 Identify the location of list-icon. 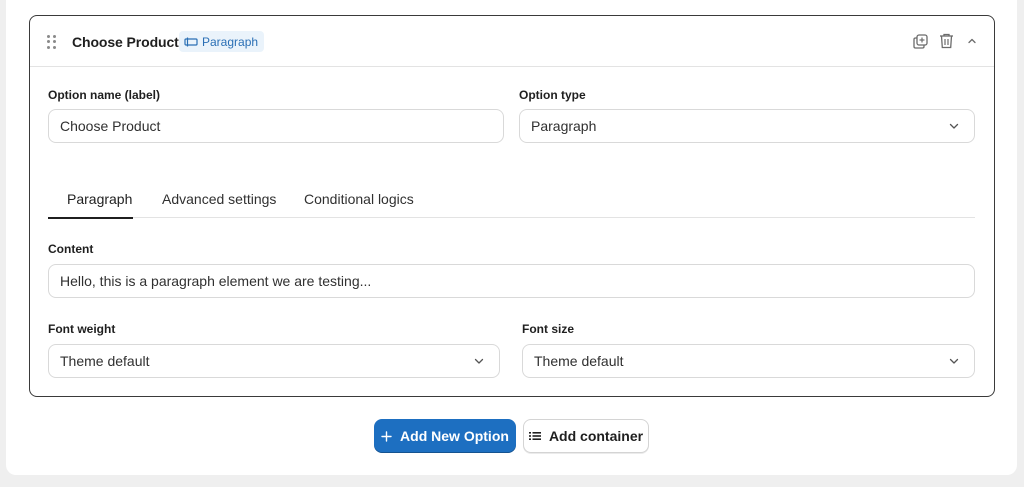
(534, 436).